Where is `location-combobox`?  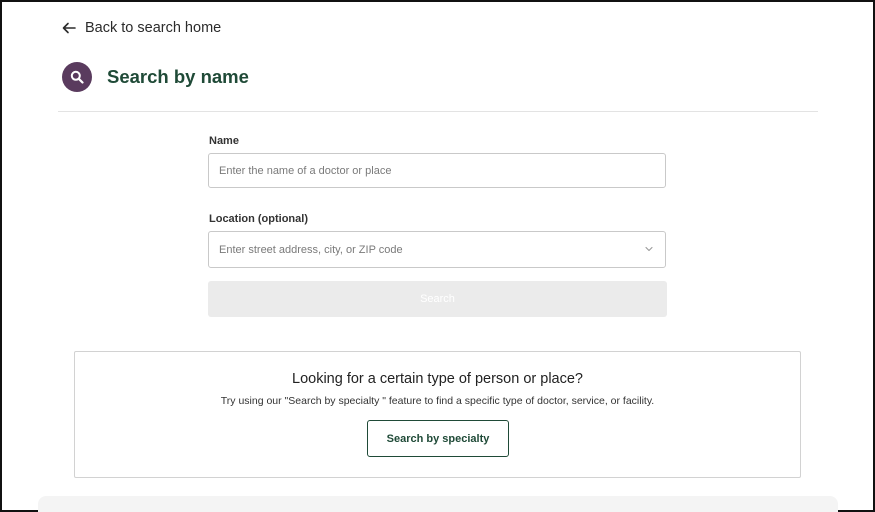
location-combobox is located at coordinates (437, 249).